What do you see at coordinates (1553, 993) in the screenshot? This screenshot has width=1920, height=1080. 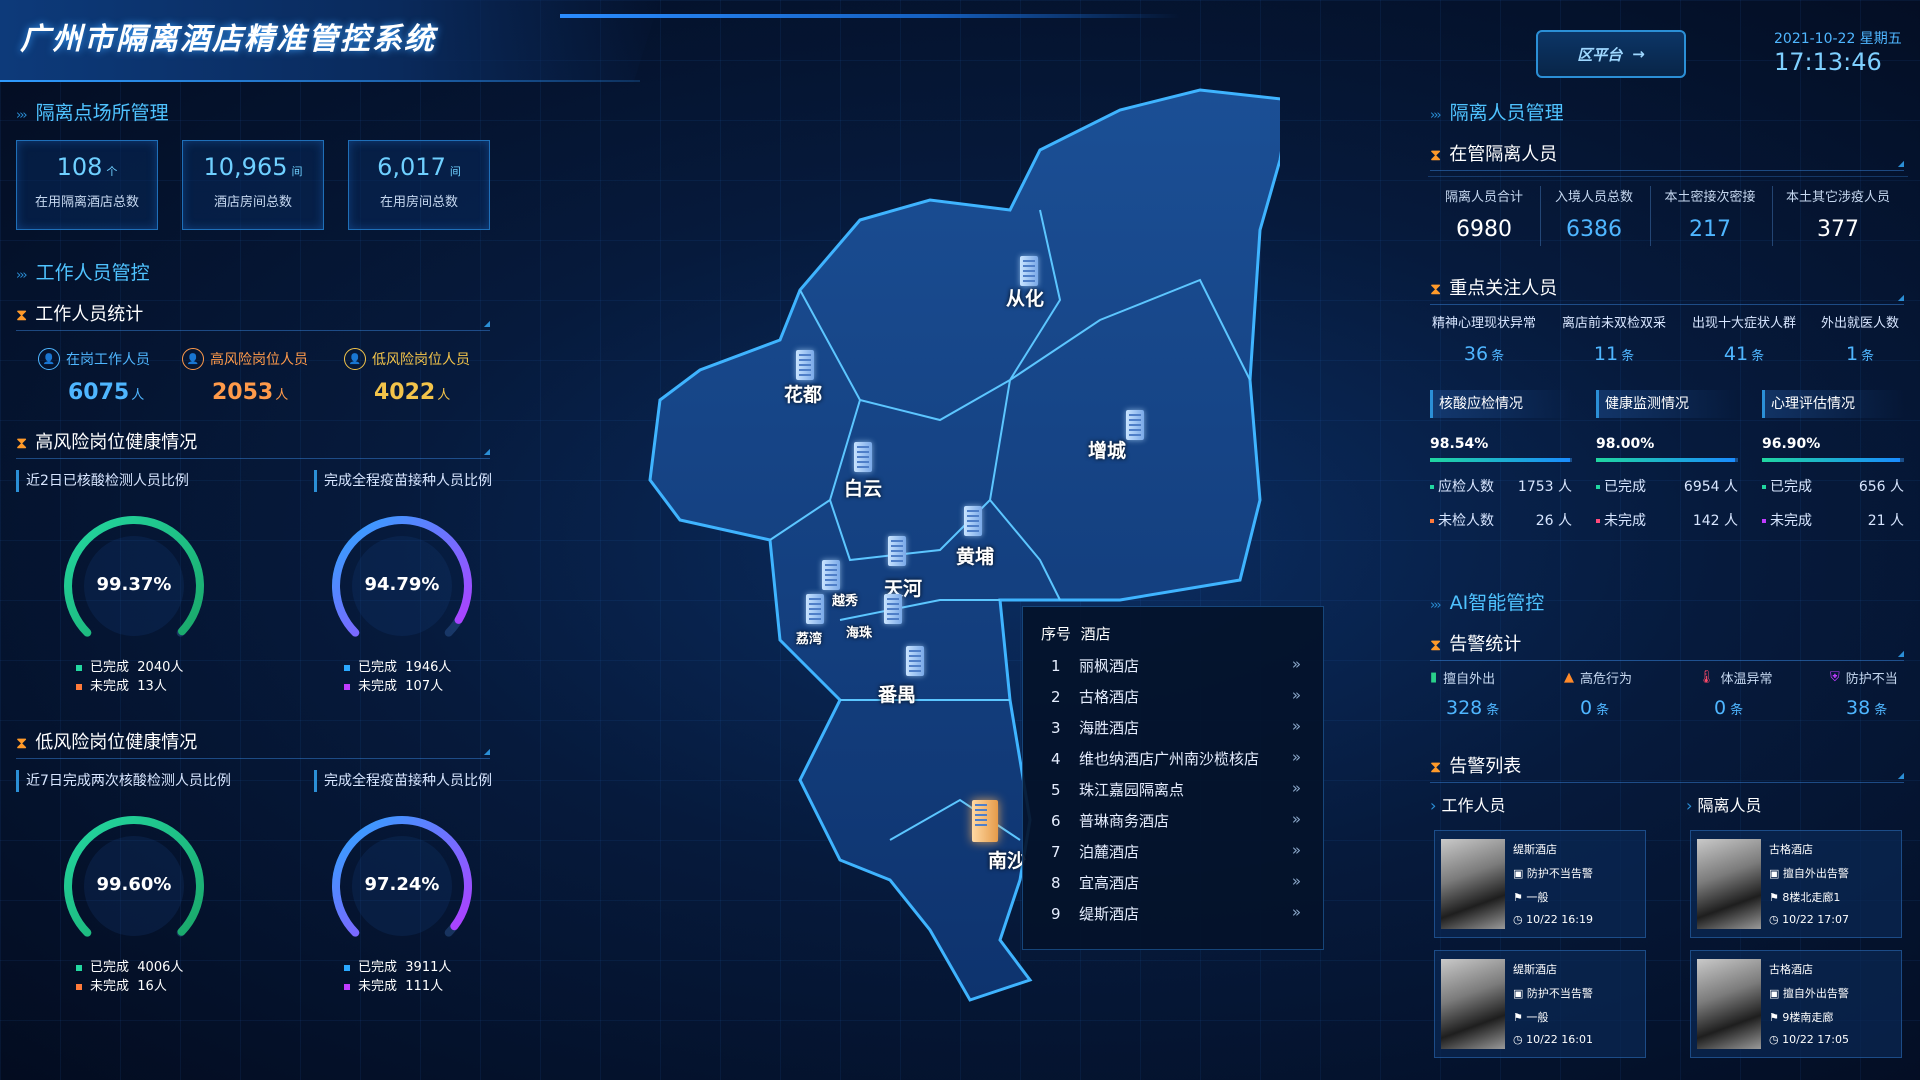 I see `alarm-type: ▣ 防护不当告警` at bounding box center [1553, 993].